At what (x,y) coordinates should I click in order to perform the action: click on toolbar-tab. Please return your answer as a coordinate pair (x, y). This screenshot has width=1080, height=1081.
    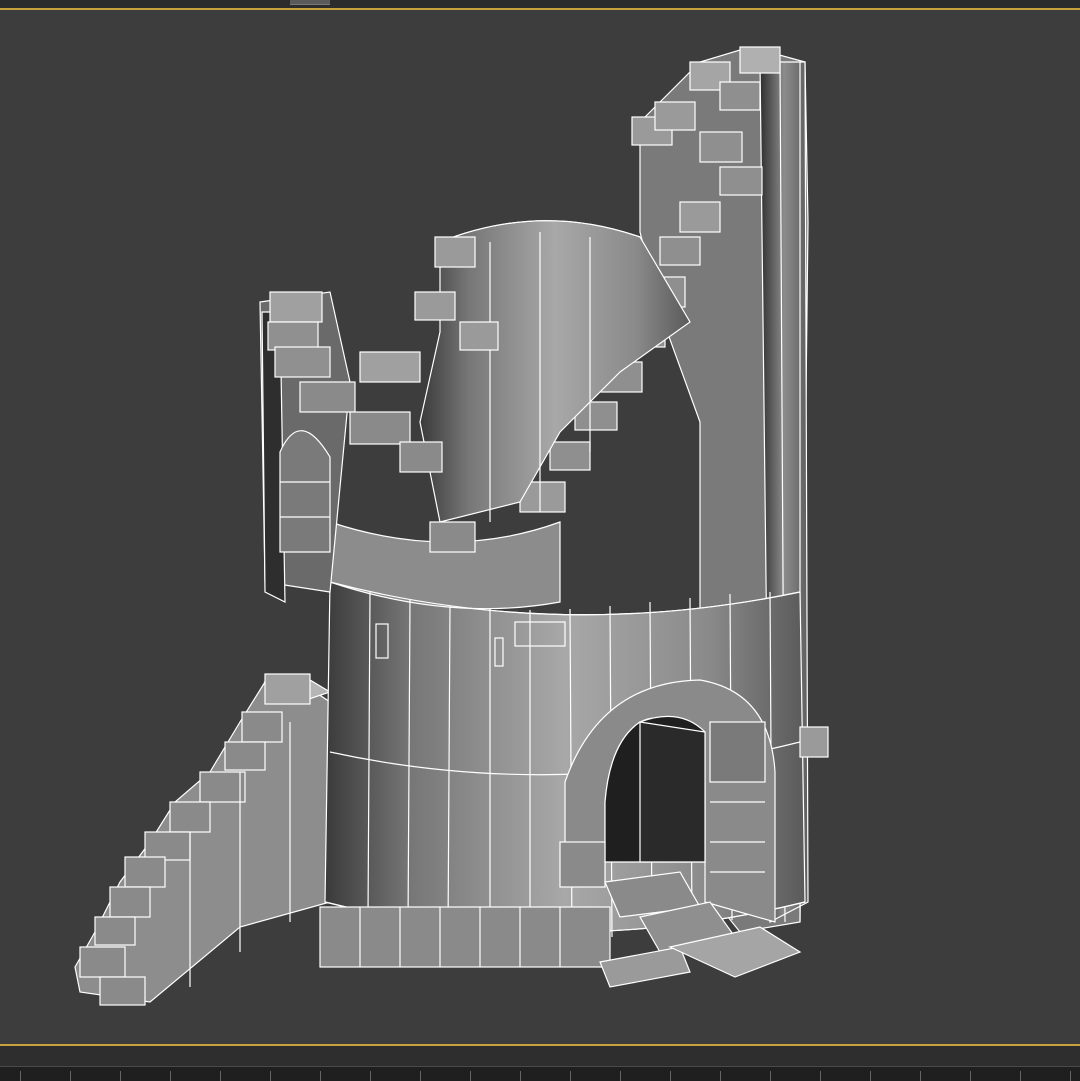
    Looking at the image, I should click on (310, 2).